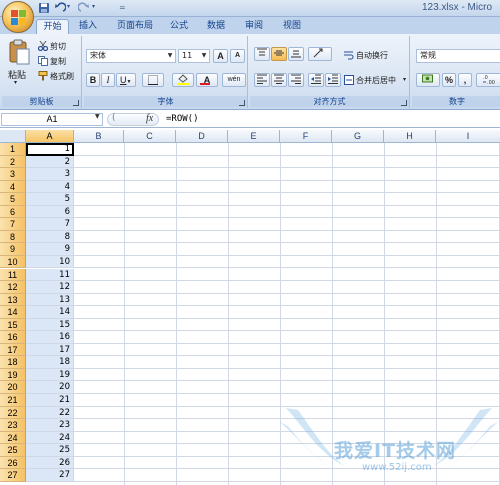 The width and height of the screenshot is (500, 485). I want to click on column-header-f: F, so click(306, 136).